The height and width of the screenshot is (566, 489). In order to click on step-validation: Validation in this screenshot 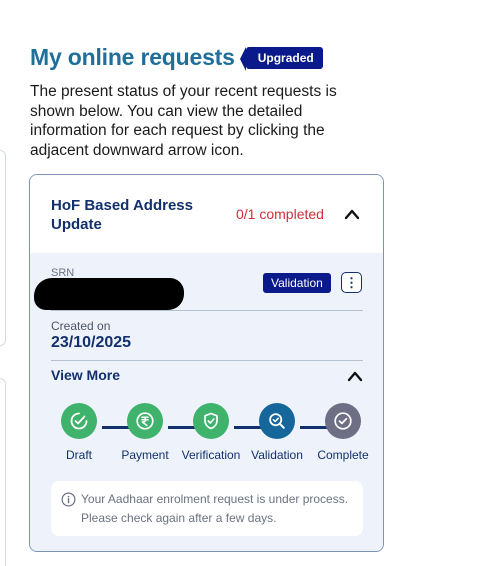, I will do `click(277, 432)`.